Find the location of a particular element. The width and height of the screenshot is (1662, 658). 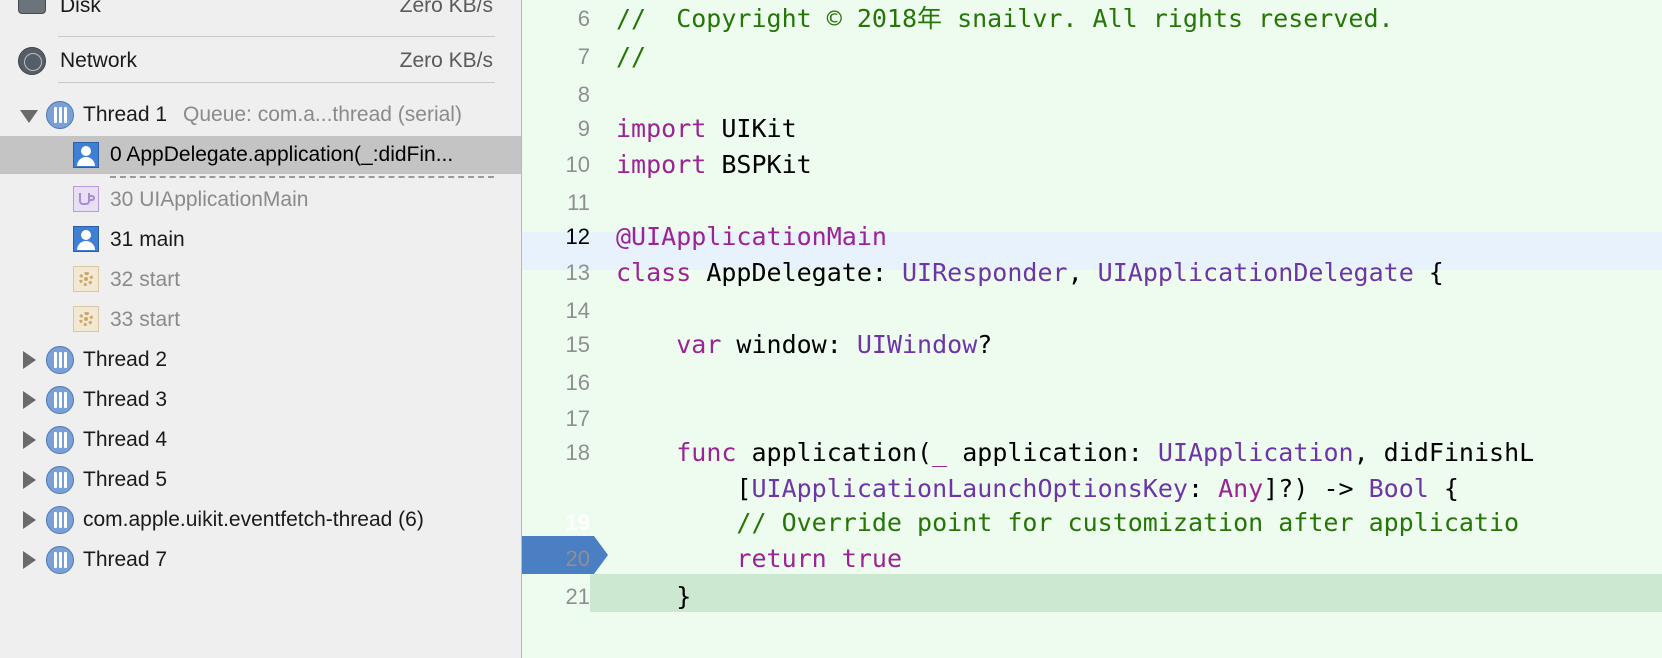

line-number: 20 is located at coordinates (556, 559).